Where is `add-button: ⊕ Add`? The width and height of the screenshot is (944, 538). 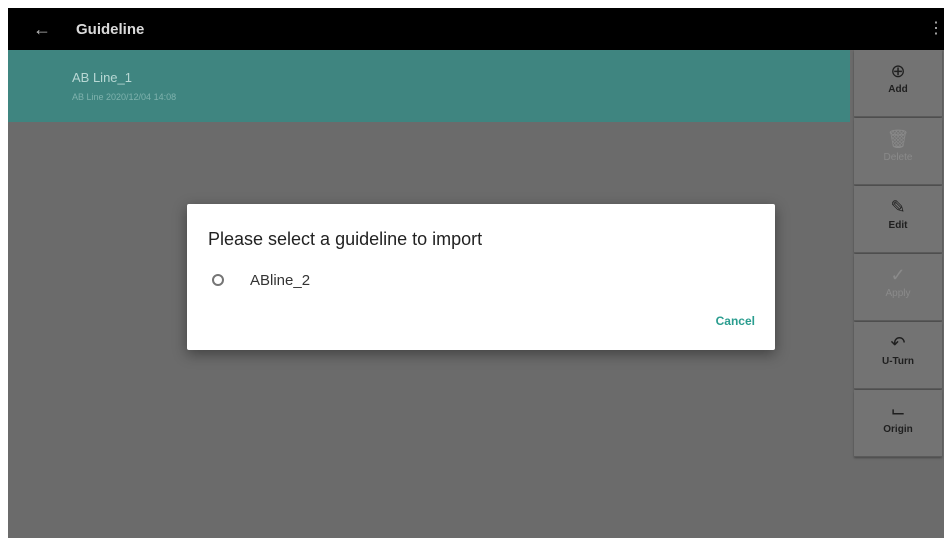
add-button: ⊕ Add is located at coordinates (898, 83).